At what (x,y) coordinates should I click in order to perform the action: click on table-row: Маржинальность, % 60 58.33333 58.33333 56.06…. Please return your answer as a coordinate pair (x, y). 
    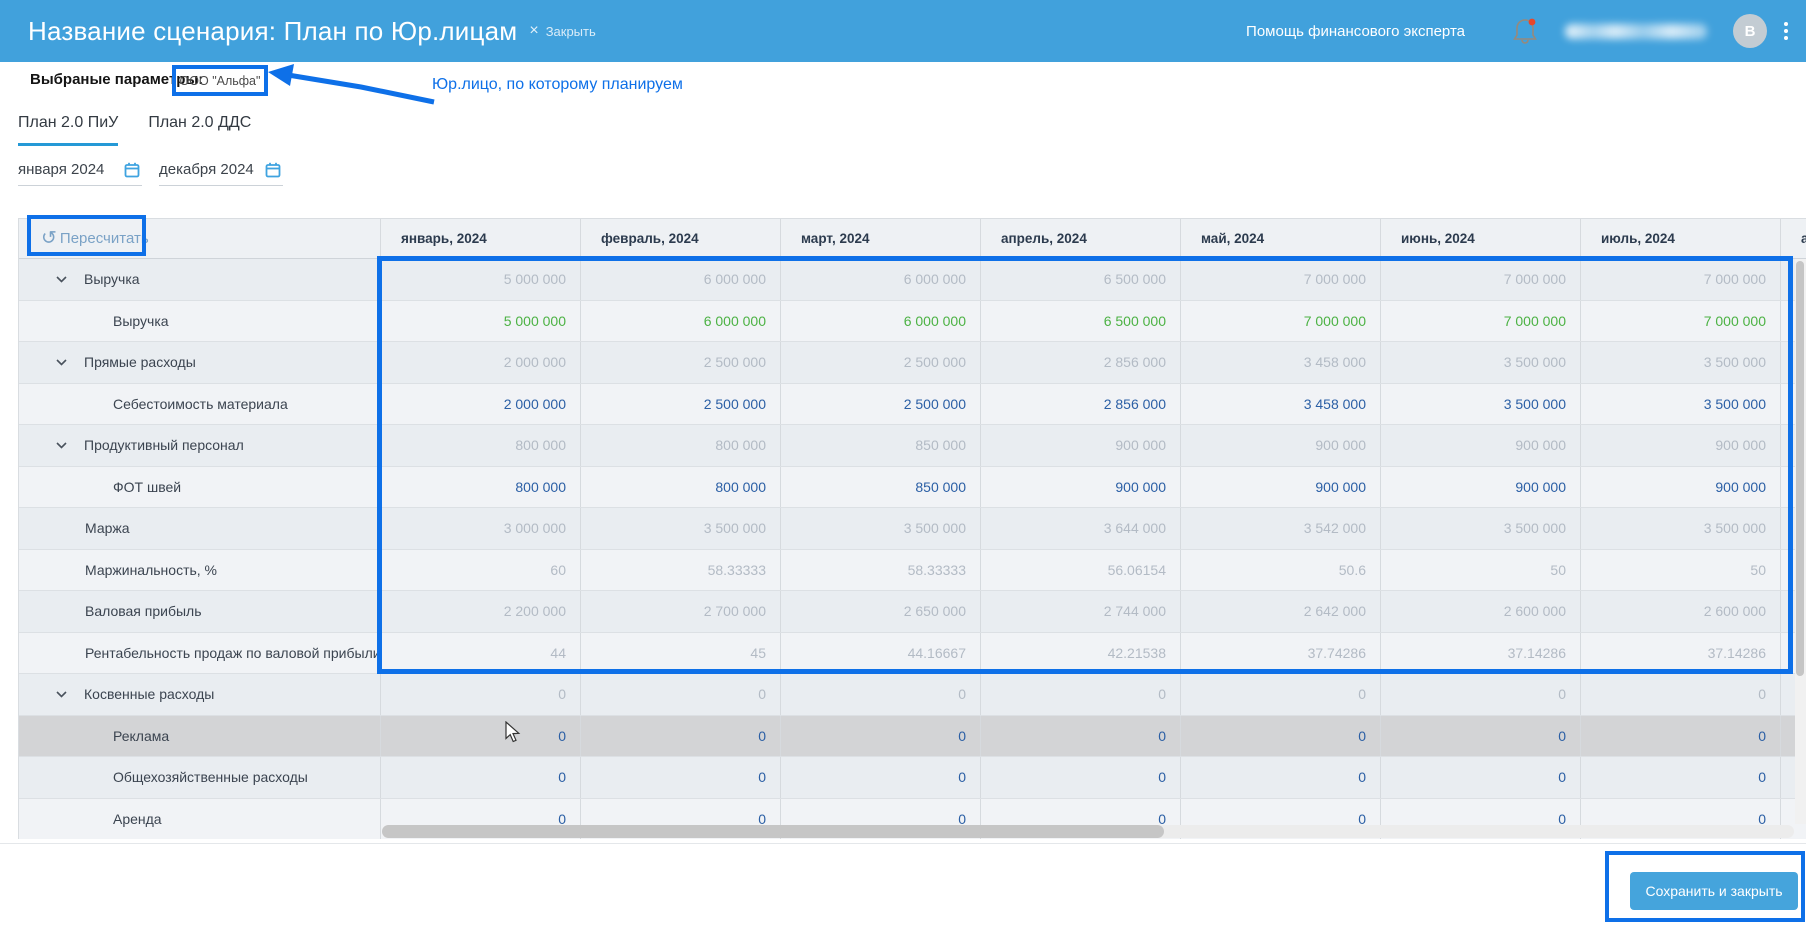
    Looking at the image, I should click on (912, 570).